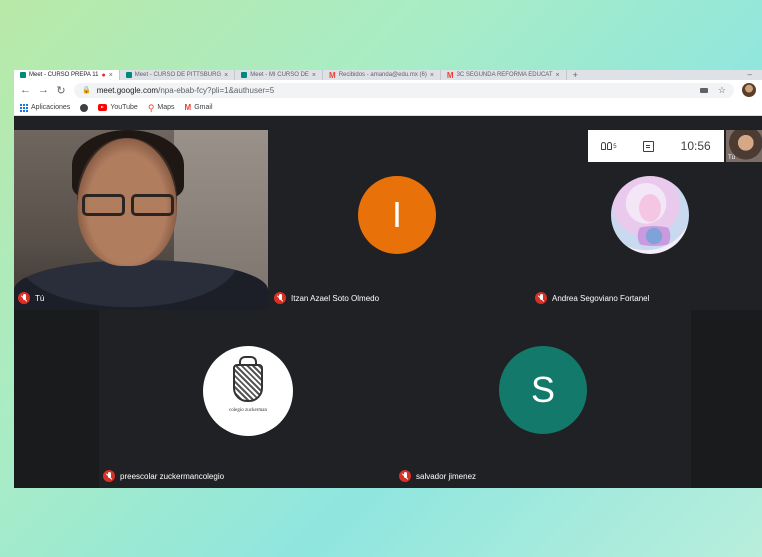 This screenshot has height=557, width=762. I want to click on tab-label: Meet - MI CURSO DE, so click(279, 75).